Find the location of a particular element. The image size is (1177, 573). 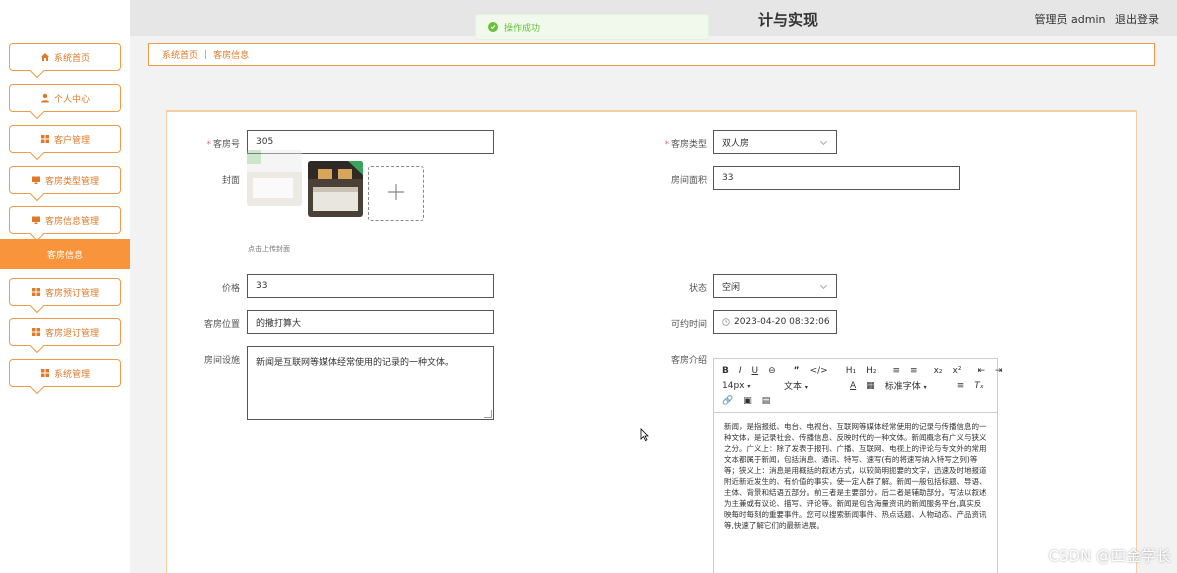

italic-icon: I is located at coordinates (740, 371).